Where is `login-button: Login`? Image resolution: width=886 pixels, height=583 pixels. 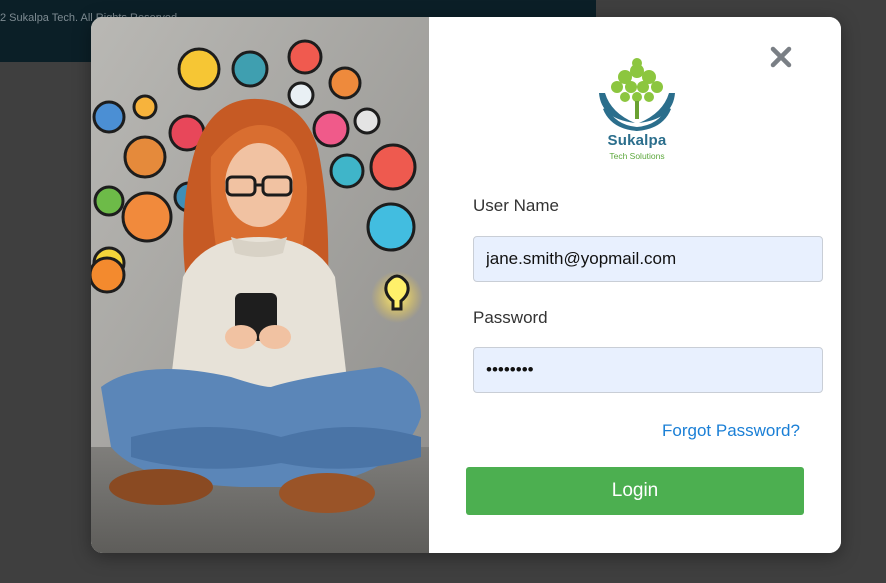 login-button: Login is located at coordinates (635, 491).